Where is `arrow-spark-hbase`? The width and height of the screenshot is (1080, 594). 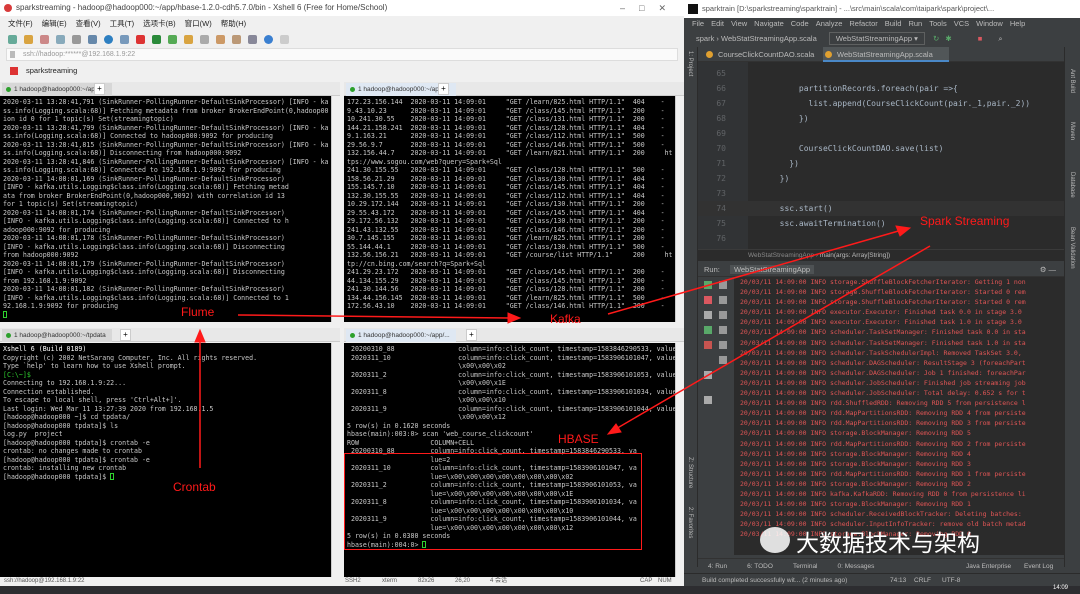 arrow-spark-hbase is located at coordinates (772, 338).